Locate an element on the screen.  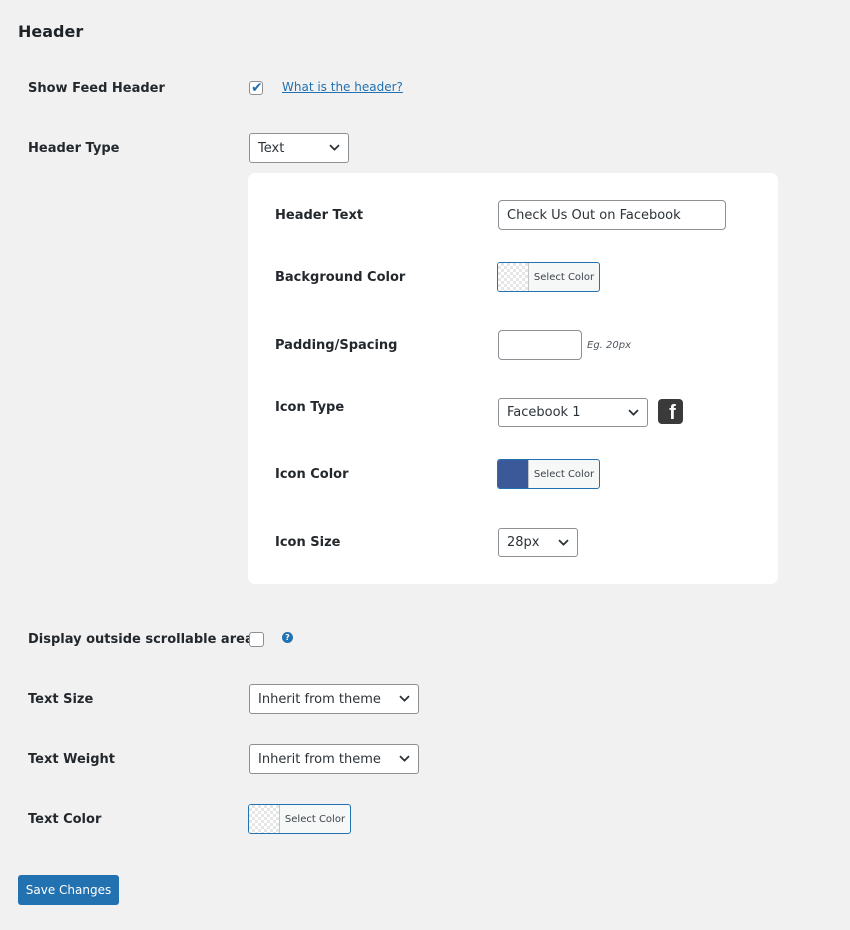
header-text-input: Check Us Out on Facebook is located at coordinates (612, 215).